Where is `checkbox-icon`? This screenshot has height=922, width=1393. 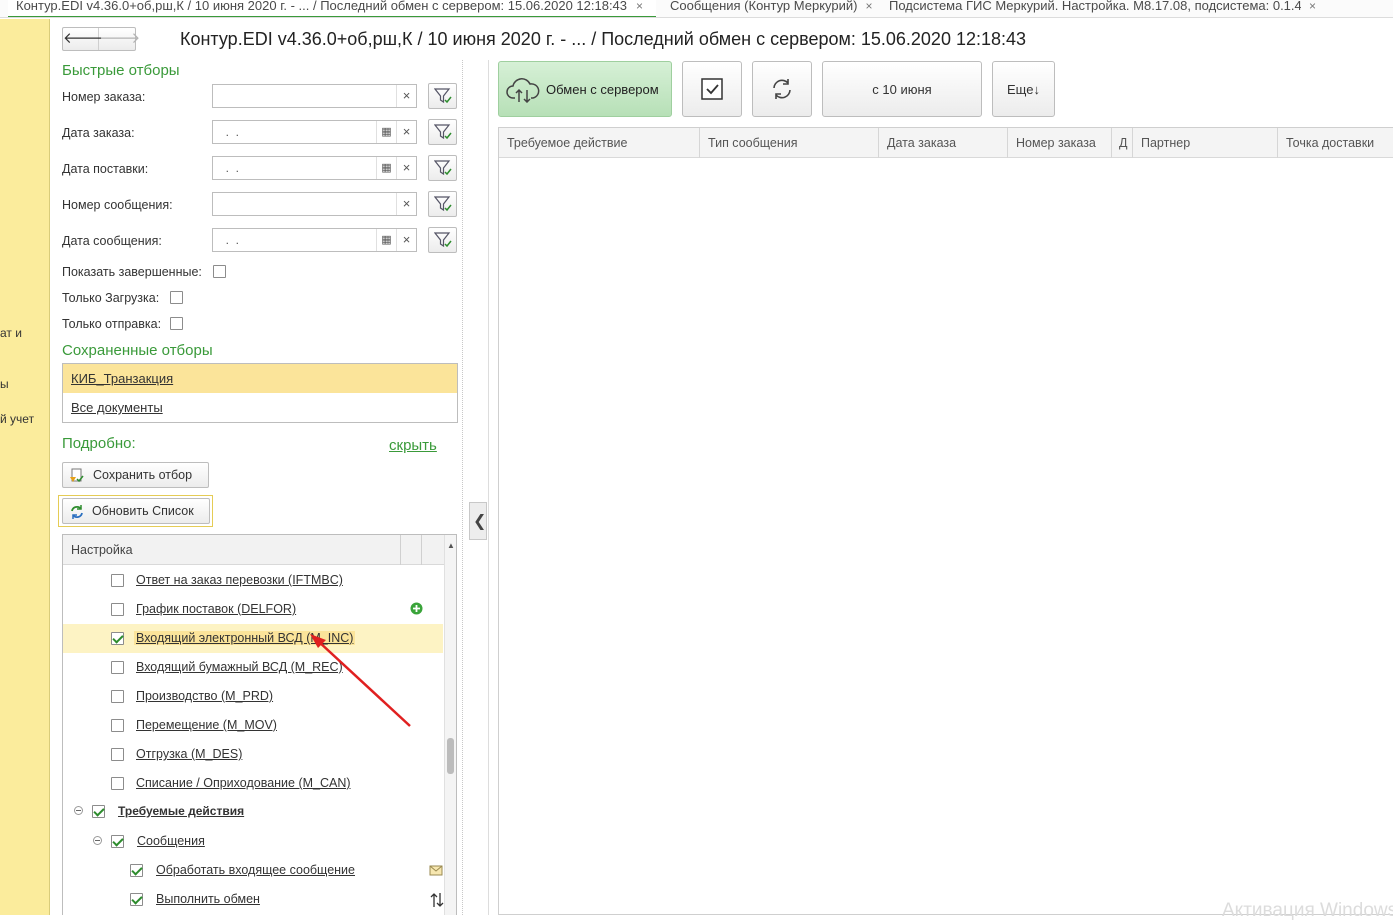 checkbox-icon is located at coordinates (712, 89).